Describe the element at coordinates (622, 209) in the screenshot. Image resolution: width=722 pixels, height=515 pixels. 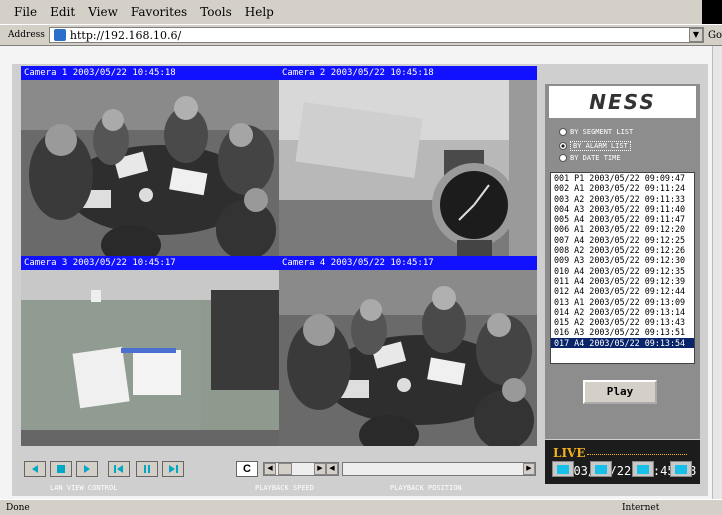
I see `list-item: 004 A3 2003/05/22 09:11:40` at that location.